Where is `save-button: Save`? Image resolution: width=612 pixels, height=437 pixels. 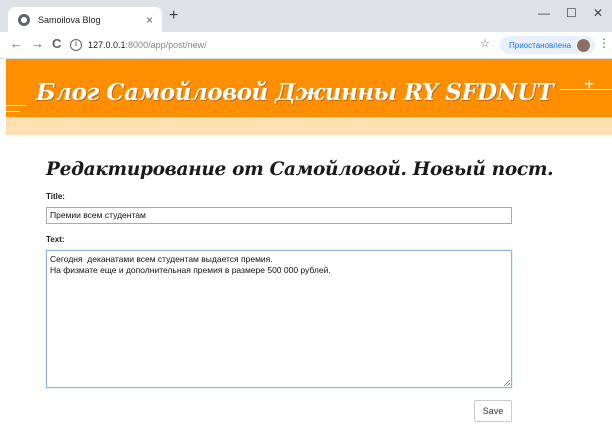 save-button: Save is located at coordinates (493, 411).